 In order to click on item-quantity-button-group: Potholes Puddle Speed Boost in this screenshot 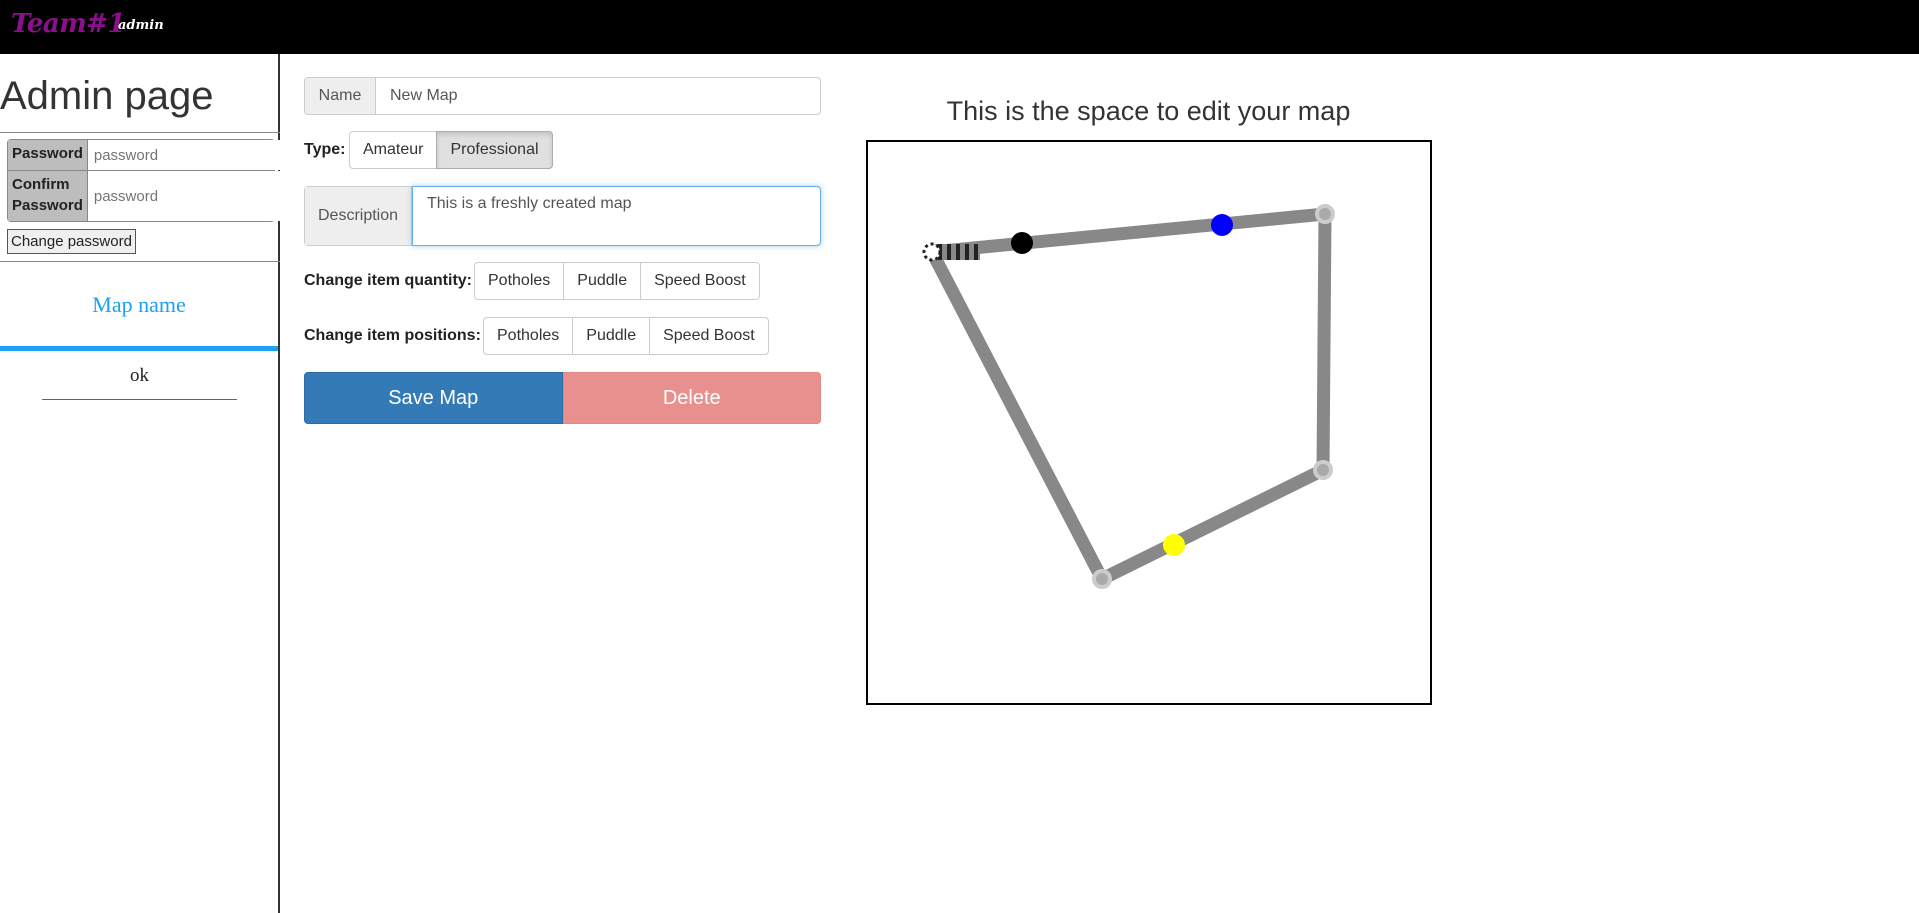, I will do `click(617, 281)`.